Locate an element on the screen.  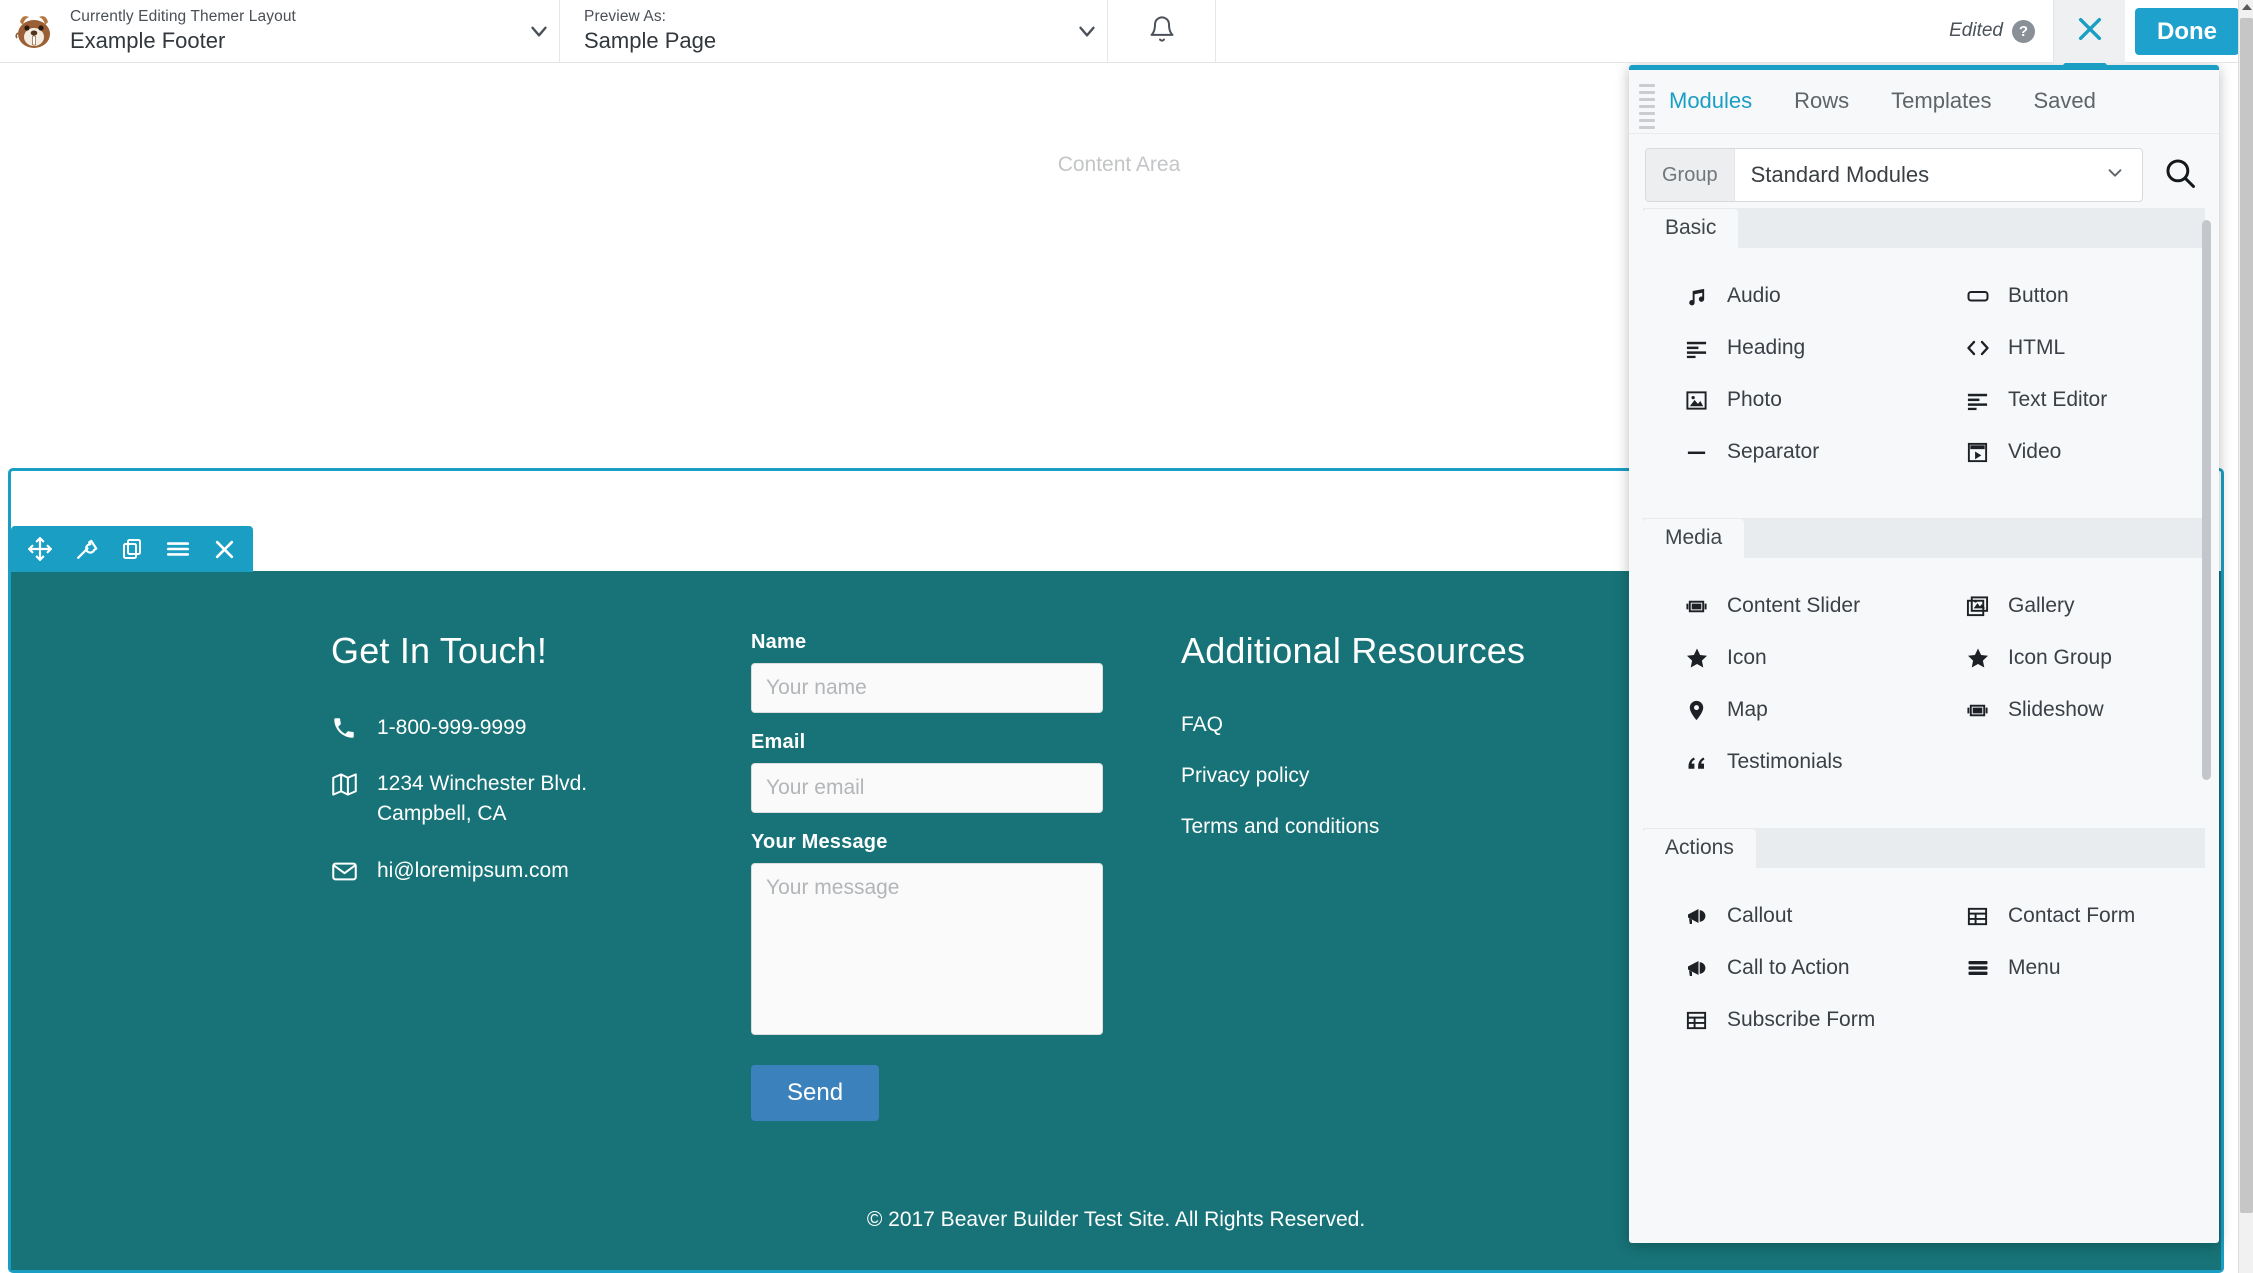
name-input is located at coordinates (927, 688).